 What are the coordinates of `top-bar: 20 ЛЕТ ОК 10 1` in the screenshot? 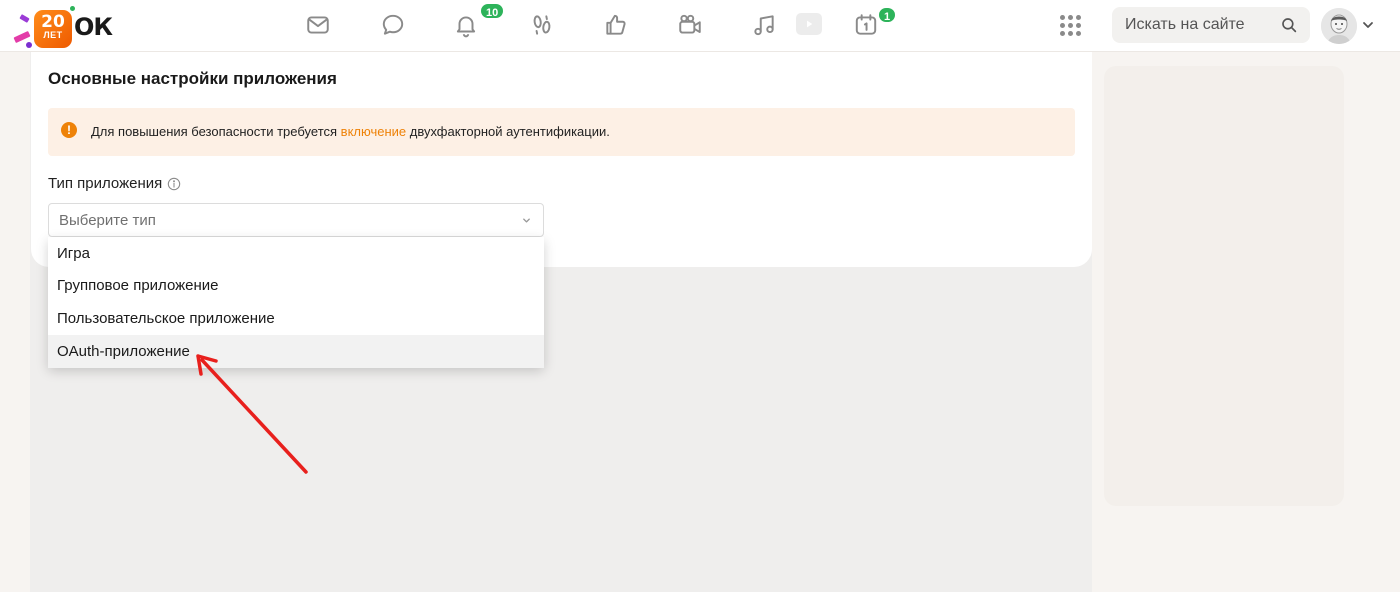 It's located at (700, 26).